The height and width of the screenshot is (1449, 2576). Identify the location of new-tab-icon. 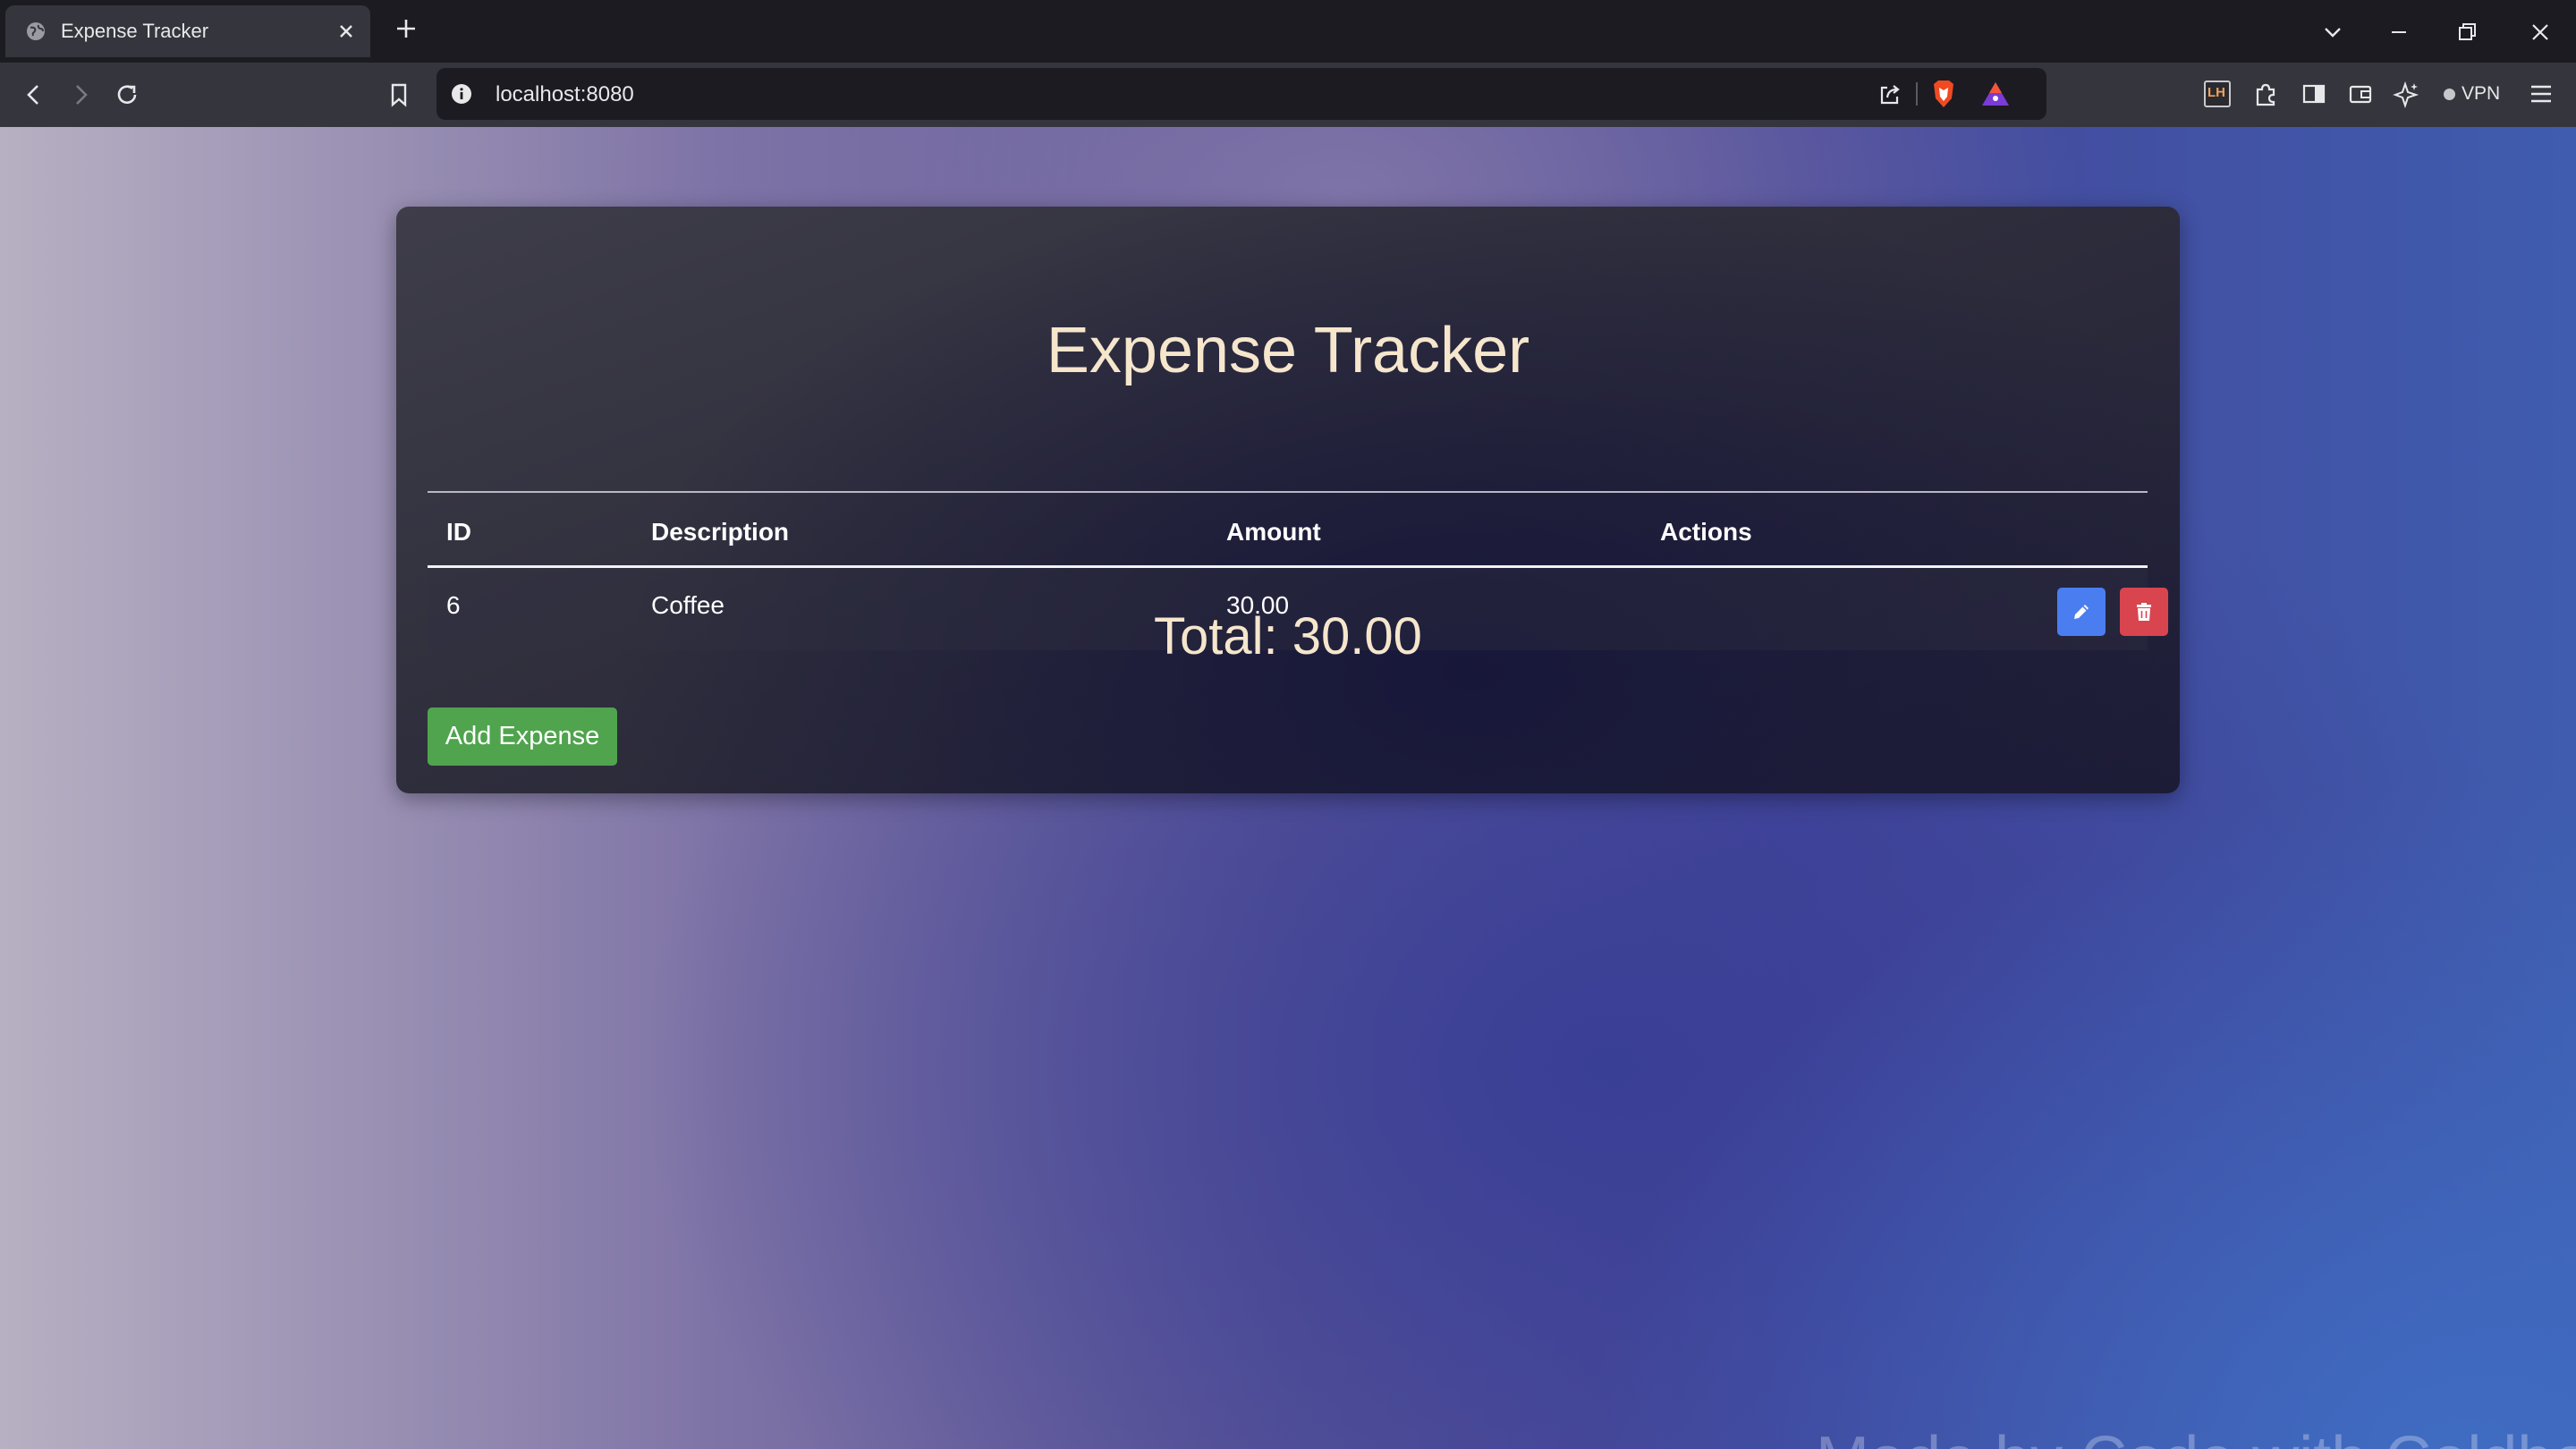
(406, 28).